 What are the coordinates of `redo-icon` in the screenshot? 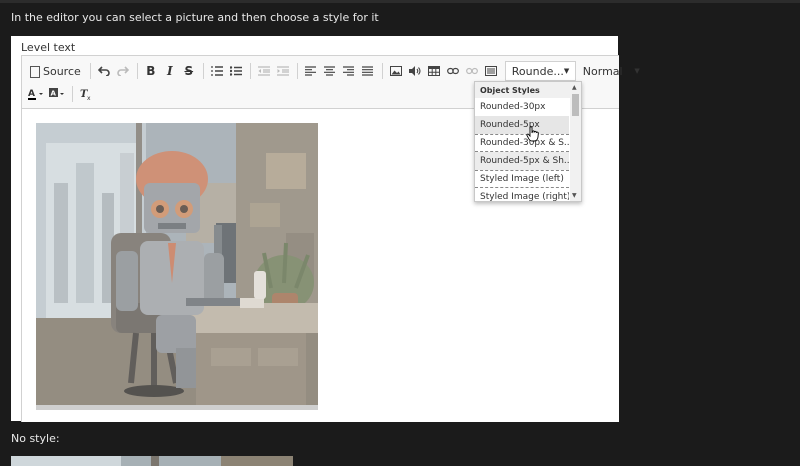 It's located at (123, 71).